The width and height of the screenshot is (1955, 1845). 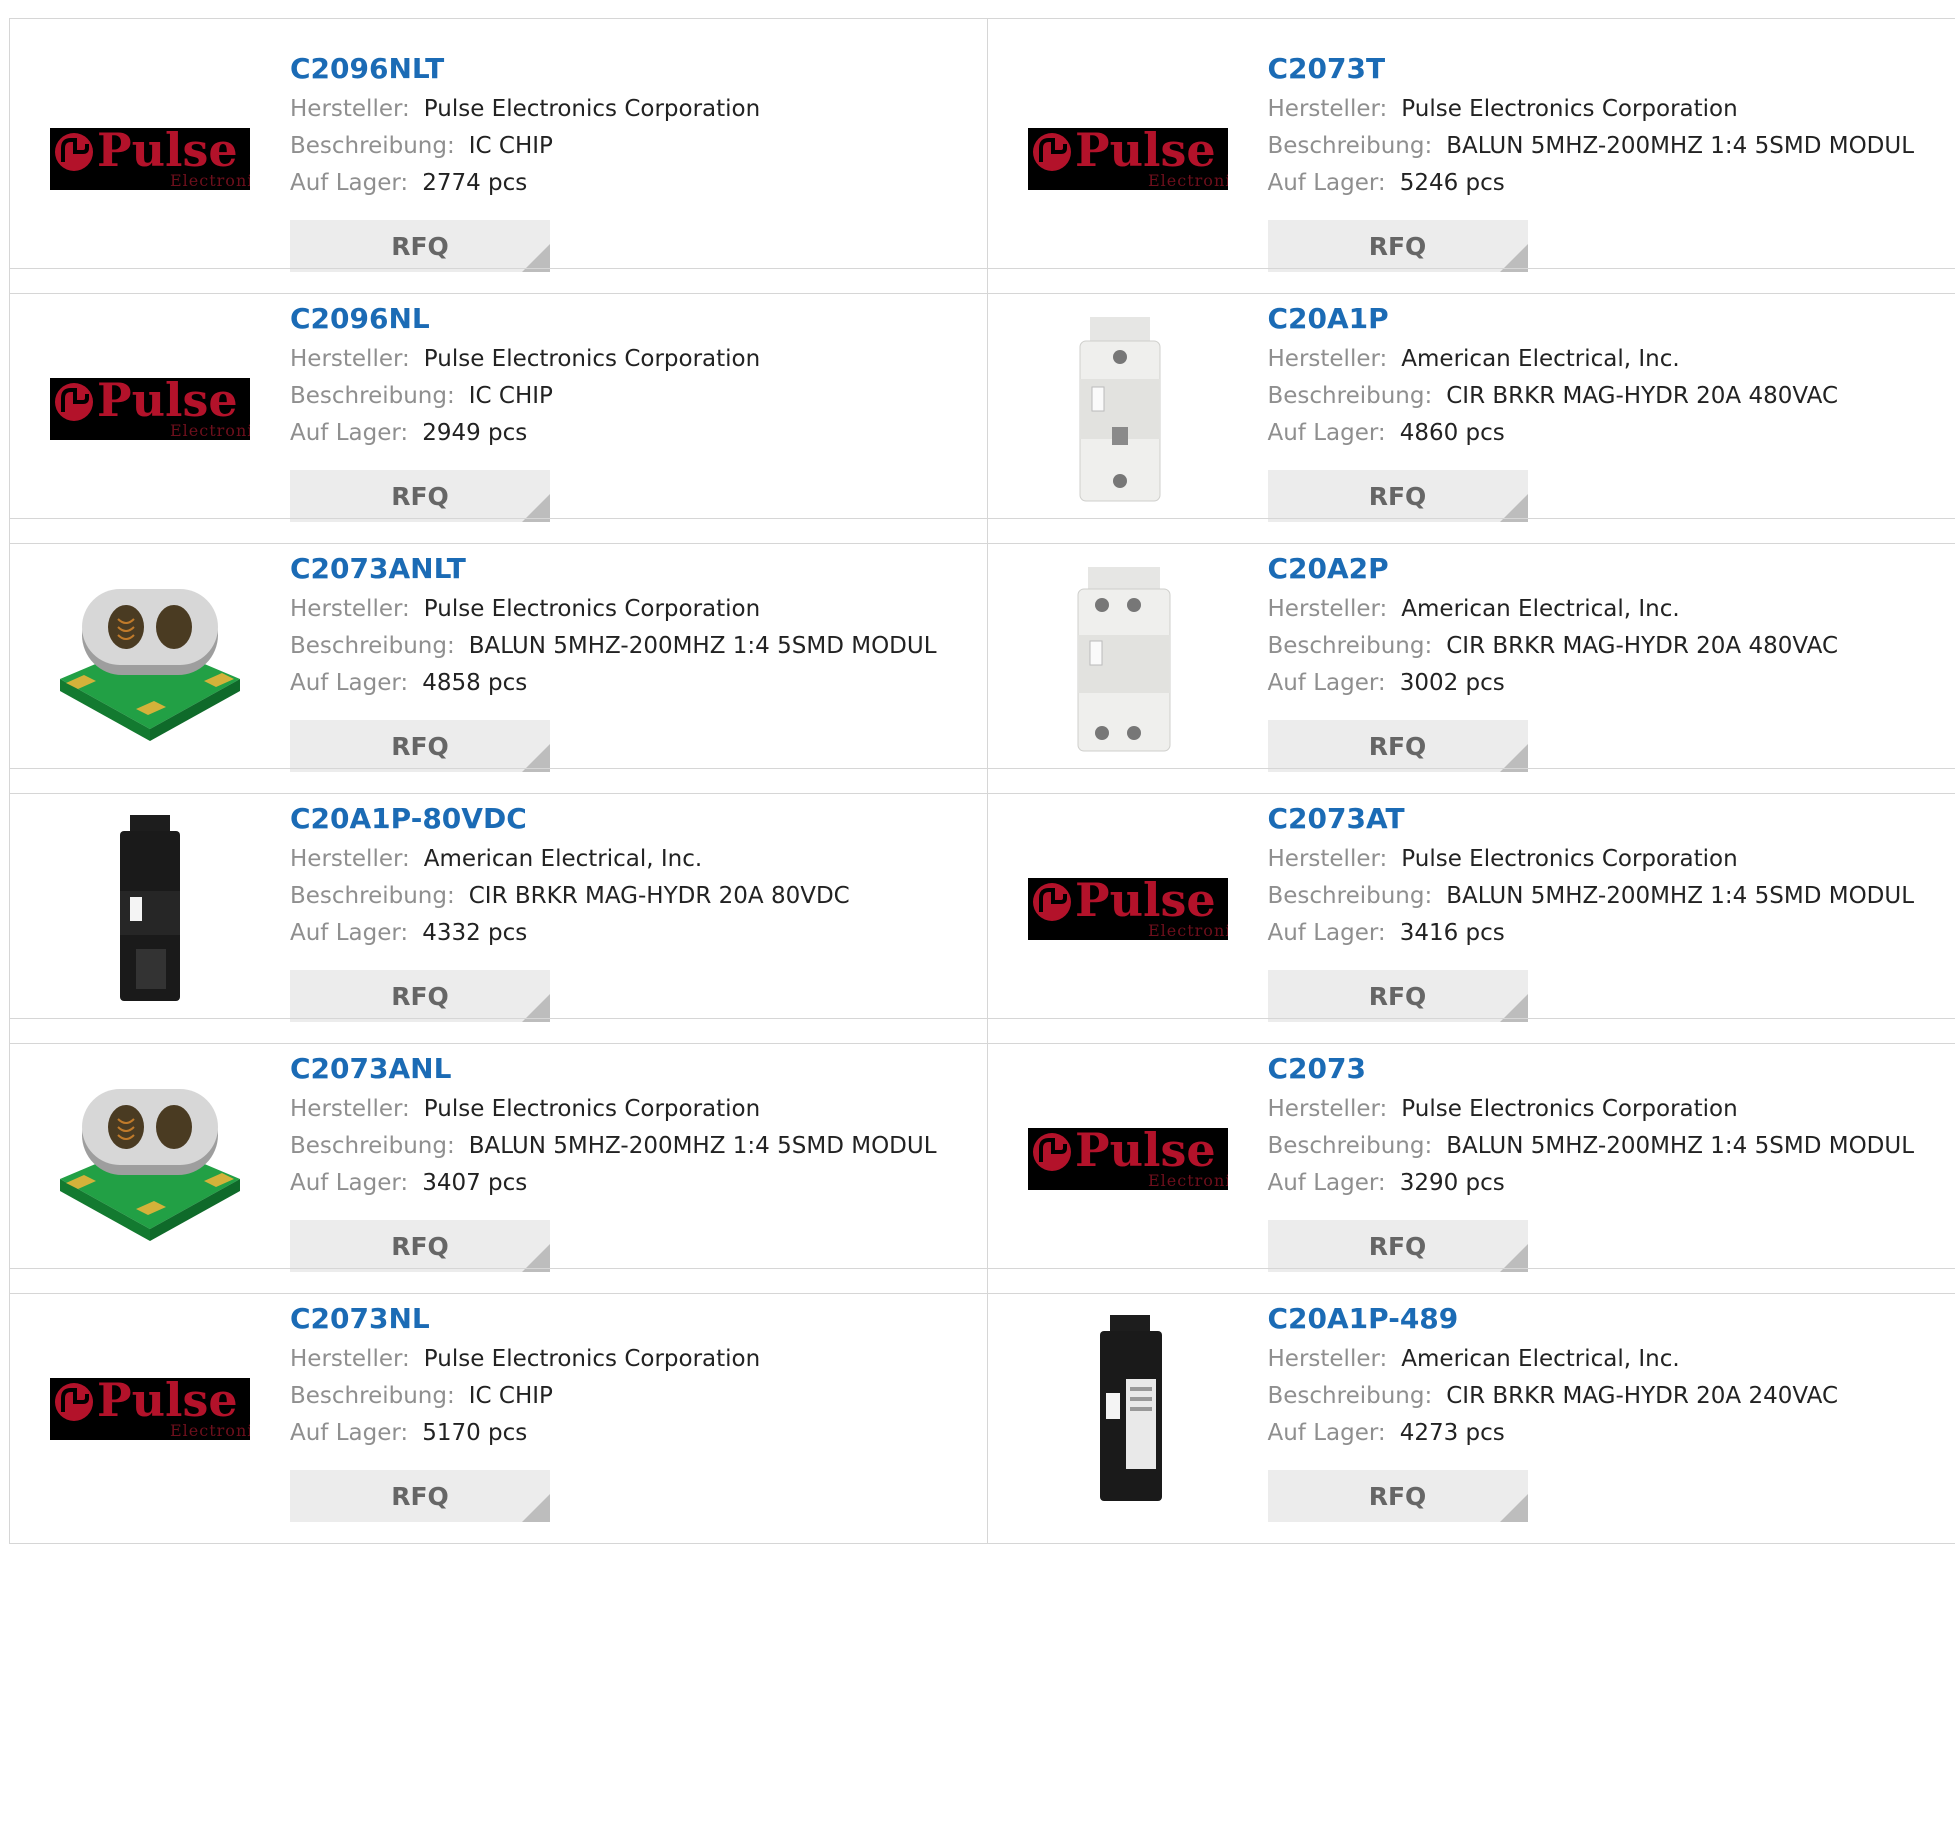 I want to click on stock-line: Auf Lager: 5246 pcs, so click(x=1602, y=183).